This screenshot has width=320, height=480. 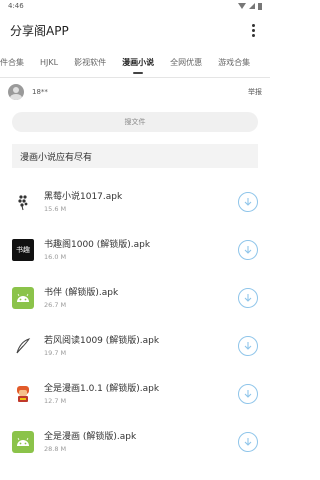 What do you see at coordinates (23, 346) in the screenshot?
I see `feather-pen-icon` at bounding box center [23, 346].